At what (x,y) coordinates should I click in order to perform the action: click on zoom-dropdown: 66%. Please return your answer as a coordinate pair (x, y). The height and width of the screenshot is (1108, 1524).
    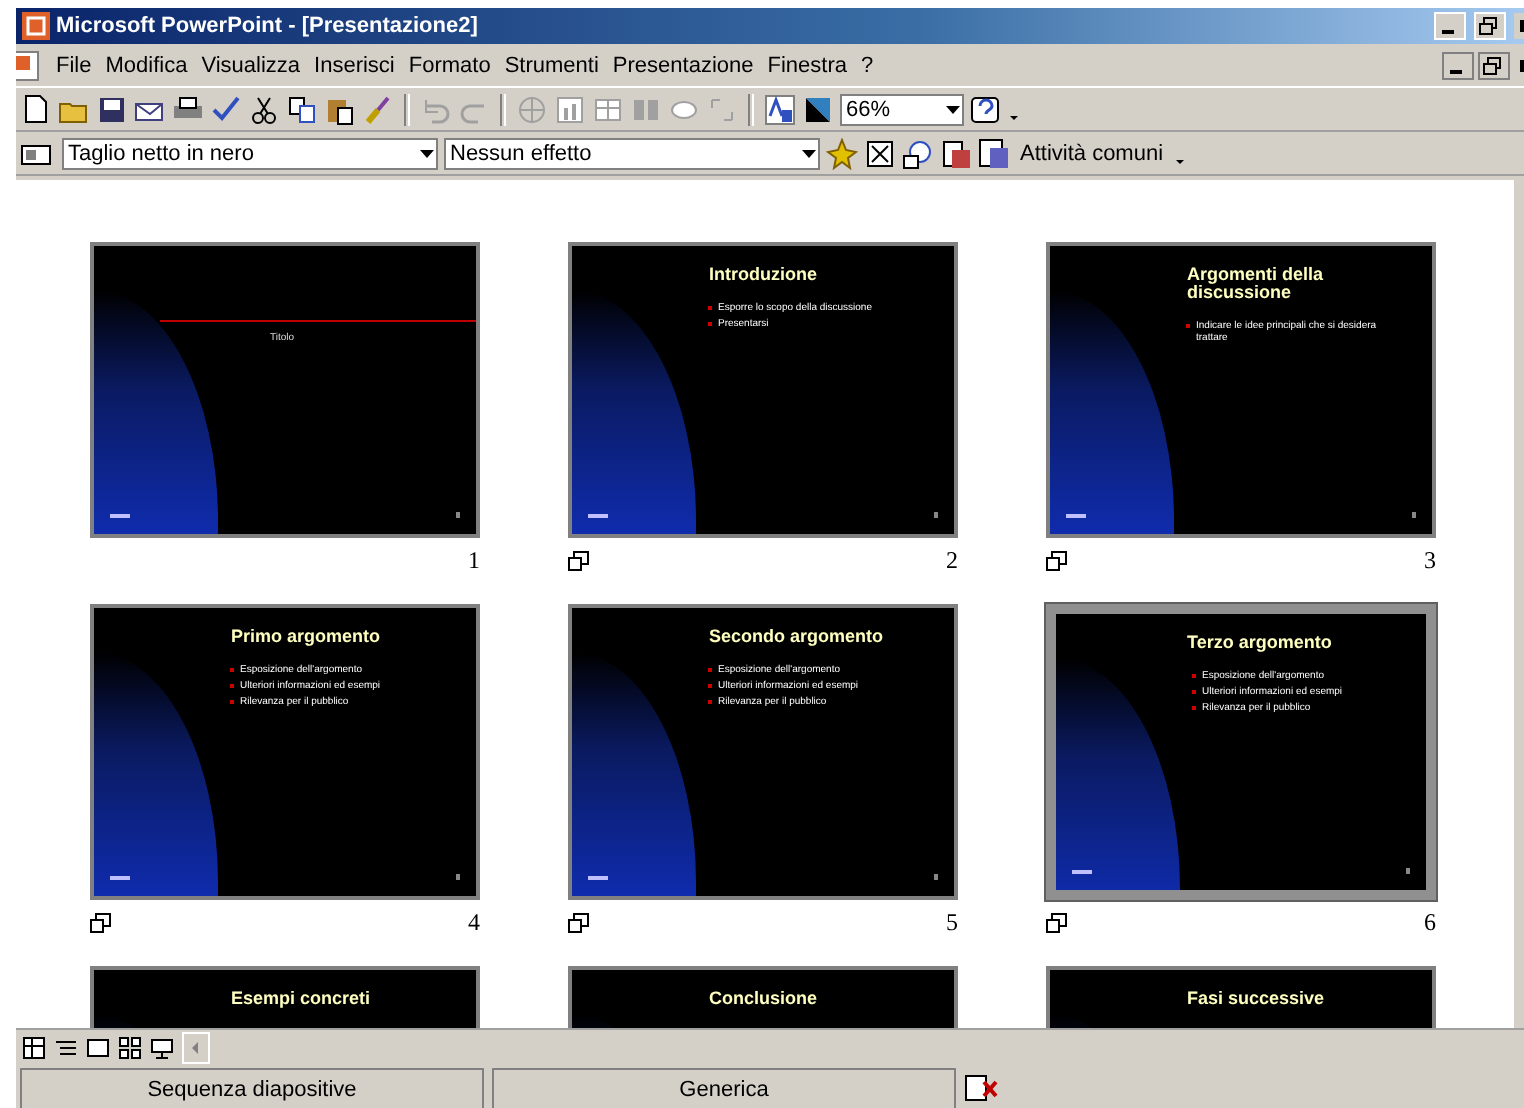
    Looking at the image, I should click on (902, 109).